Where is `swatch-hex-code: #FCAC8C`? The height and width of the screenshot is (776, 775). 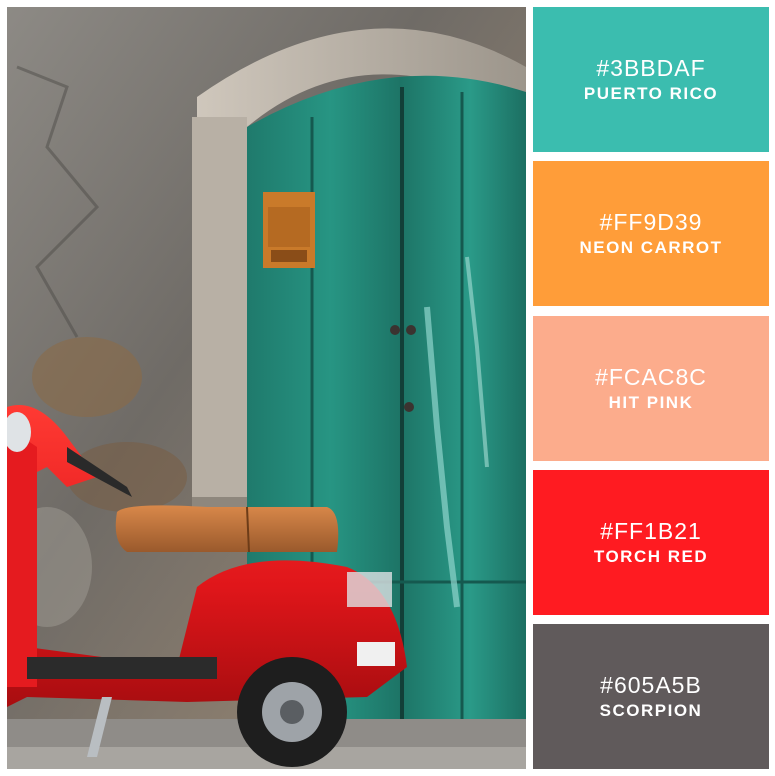
swatch-hex-code: #FCAC8C is located at coordinates (651, 376).